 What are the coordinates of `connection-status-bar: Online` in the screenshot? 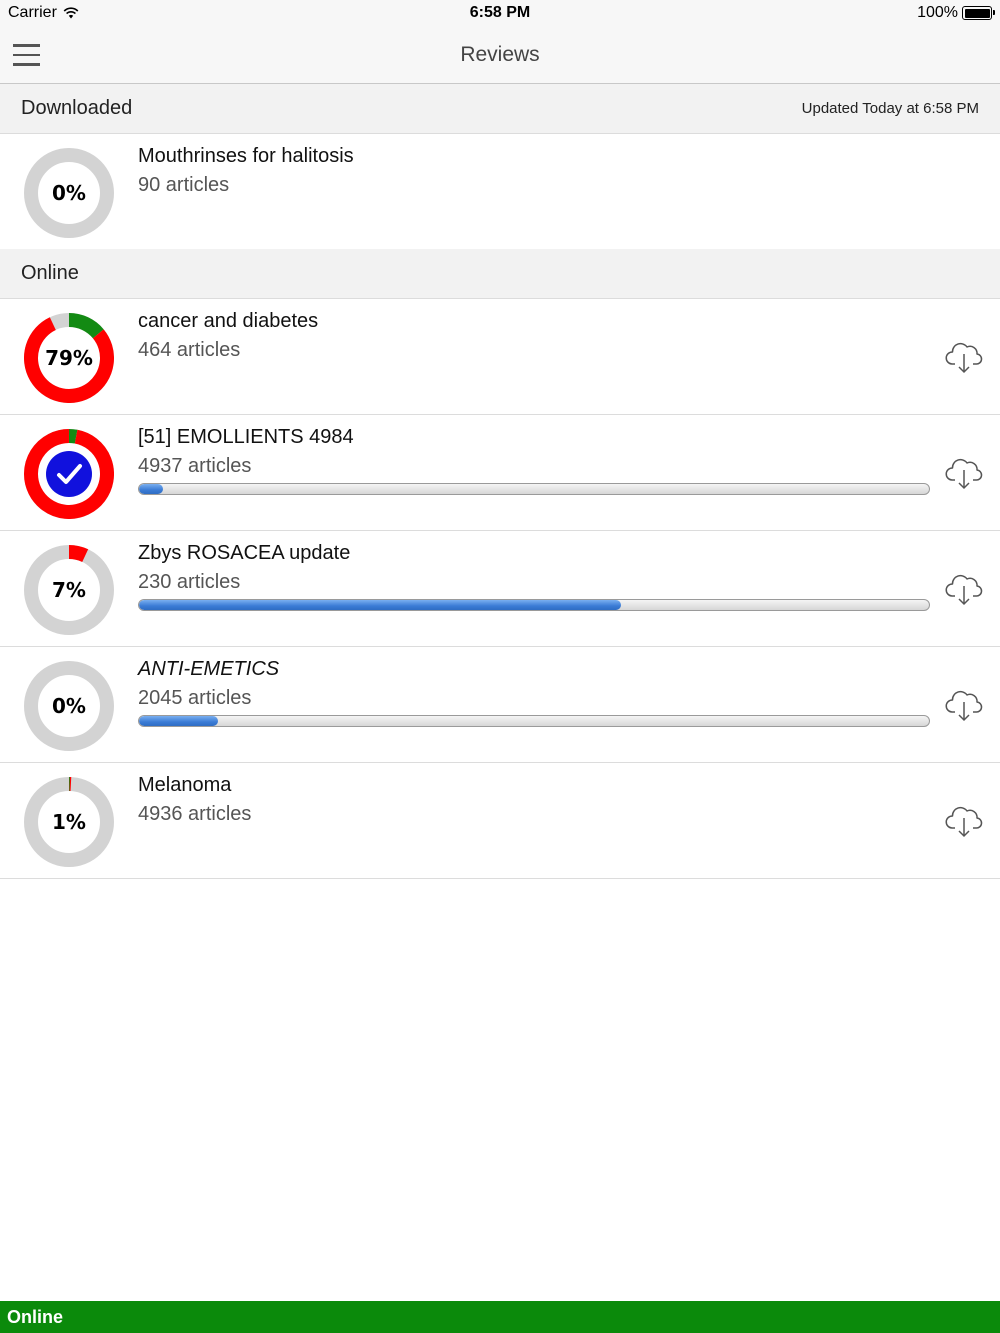 It's located at (500, 1317).